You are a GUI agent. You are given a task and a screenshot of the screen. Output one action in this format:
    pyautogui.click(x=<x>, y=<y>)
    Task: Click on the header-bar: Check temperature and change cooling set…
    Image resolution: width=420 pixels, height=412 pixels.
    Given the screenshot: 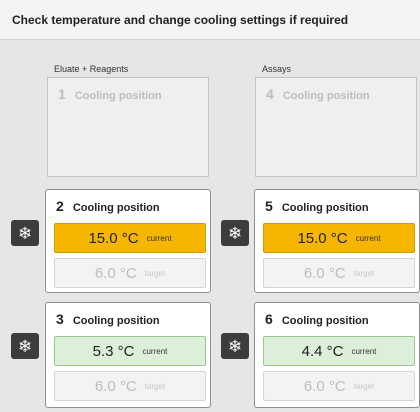 What is the action you would take?
    pyautogui.click(x=210, y=20)
    